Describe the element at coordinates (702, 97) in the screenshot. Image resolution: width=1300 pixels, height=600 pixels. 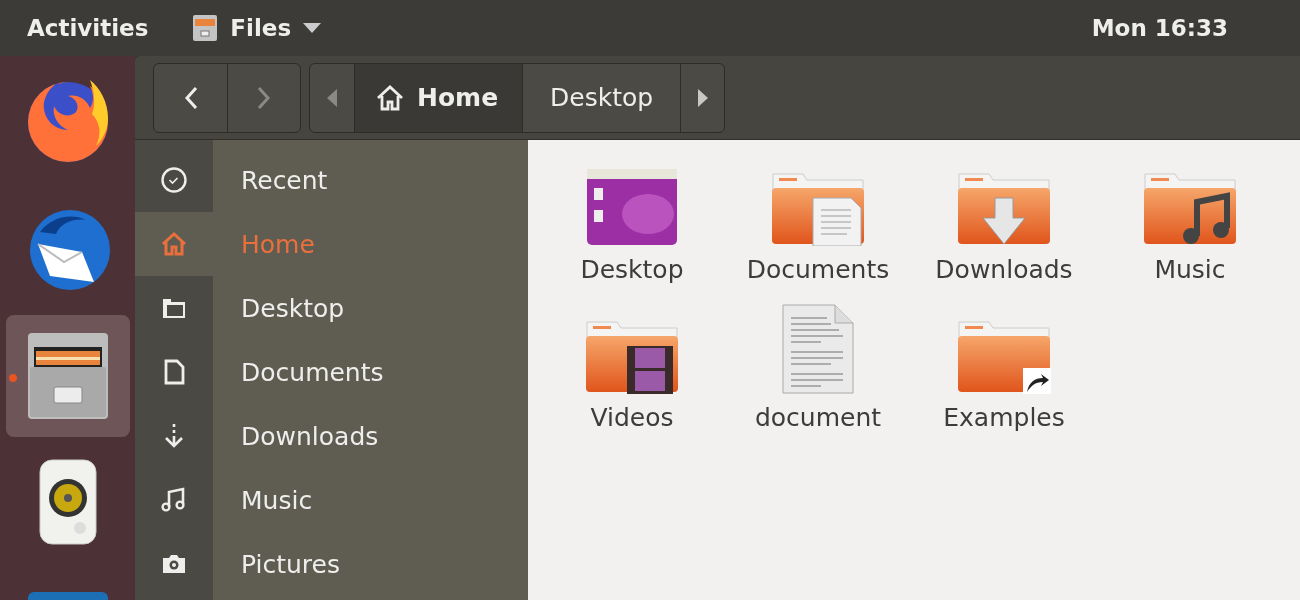
I see `triangle-right-icon` at that location.